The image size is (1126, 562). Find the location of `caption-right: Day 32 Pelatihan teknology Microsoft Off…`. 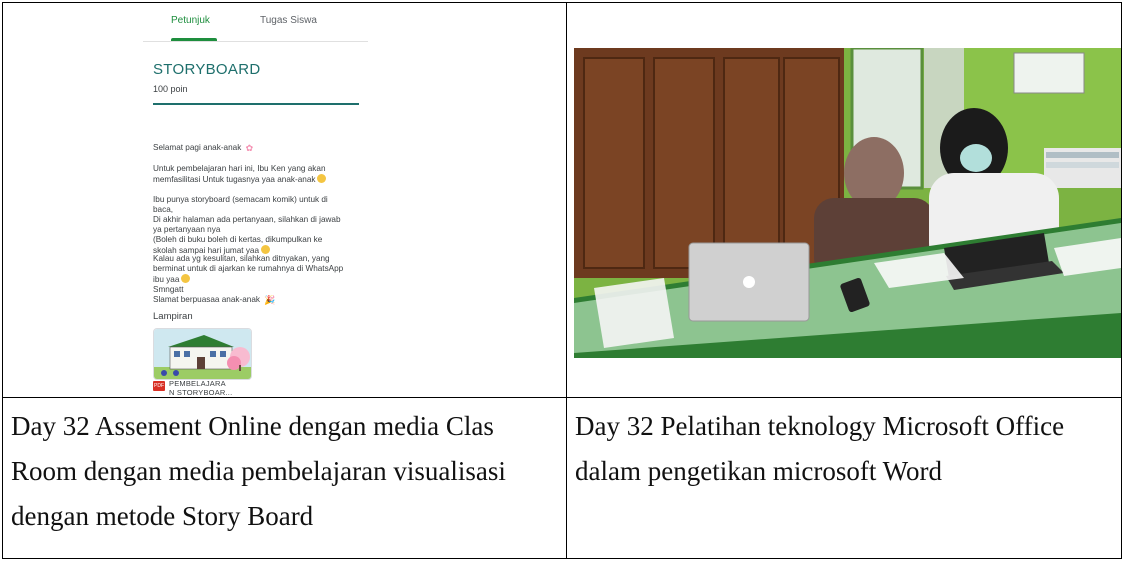

caption-right: Day 32 Pelatihan teknology Microsoft Off… is located at coordinates (844, 478).